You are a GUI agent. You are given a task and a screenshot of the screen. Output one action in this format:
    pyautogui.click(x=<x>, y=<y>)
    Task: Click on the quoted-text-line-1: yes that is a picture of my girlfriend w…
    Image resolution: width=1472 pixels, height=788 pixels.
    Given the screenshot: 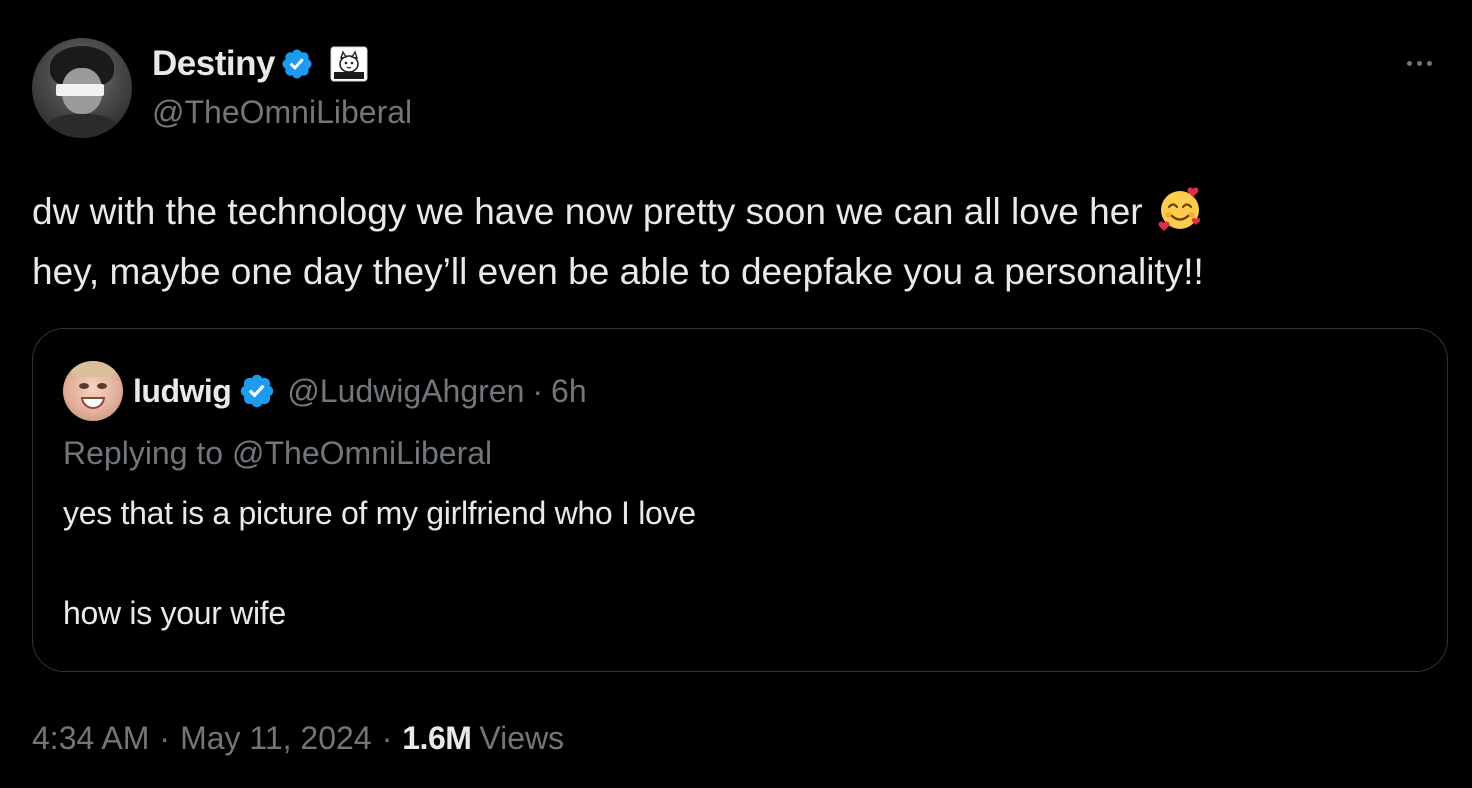 What is the action you would take?
    pyautogui.click(x=379, y=513)
    